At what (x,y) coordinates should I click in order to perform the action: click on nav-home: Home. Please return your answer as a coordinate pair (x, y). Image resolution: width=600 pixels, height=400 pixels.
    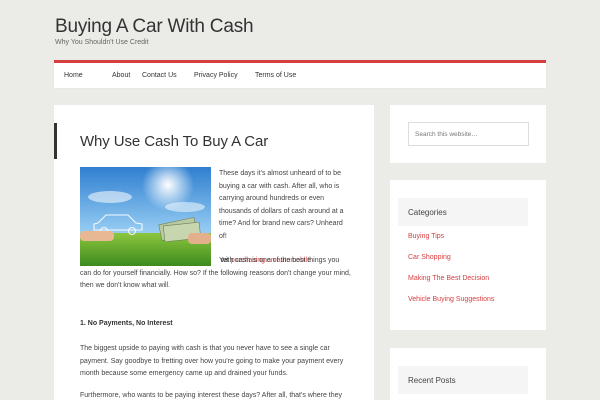
    Looking at the image, I should click on (88, 75).